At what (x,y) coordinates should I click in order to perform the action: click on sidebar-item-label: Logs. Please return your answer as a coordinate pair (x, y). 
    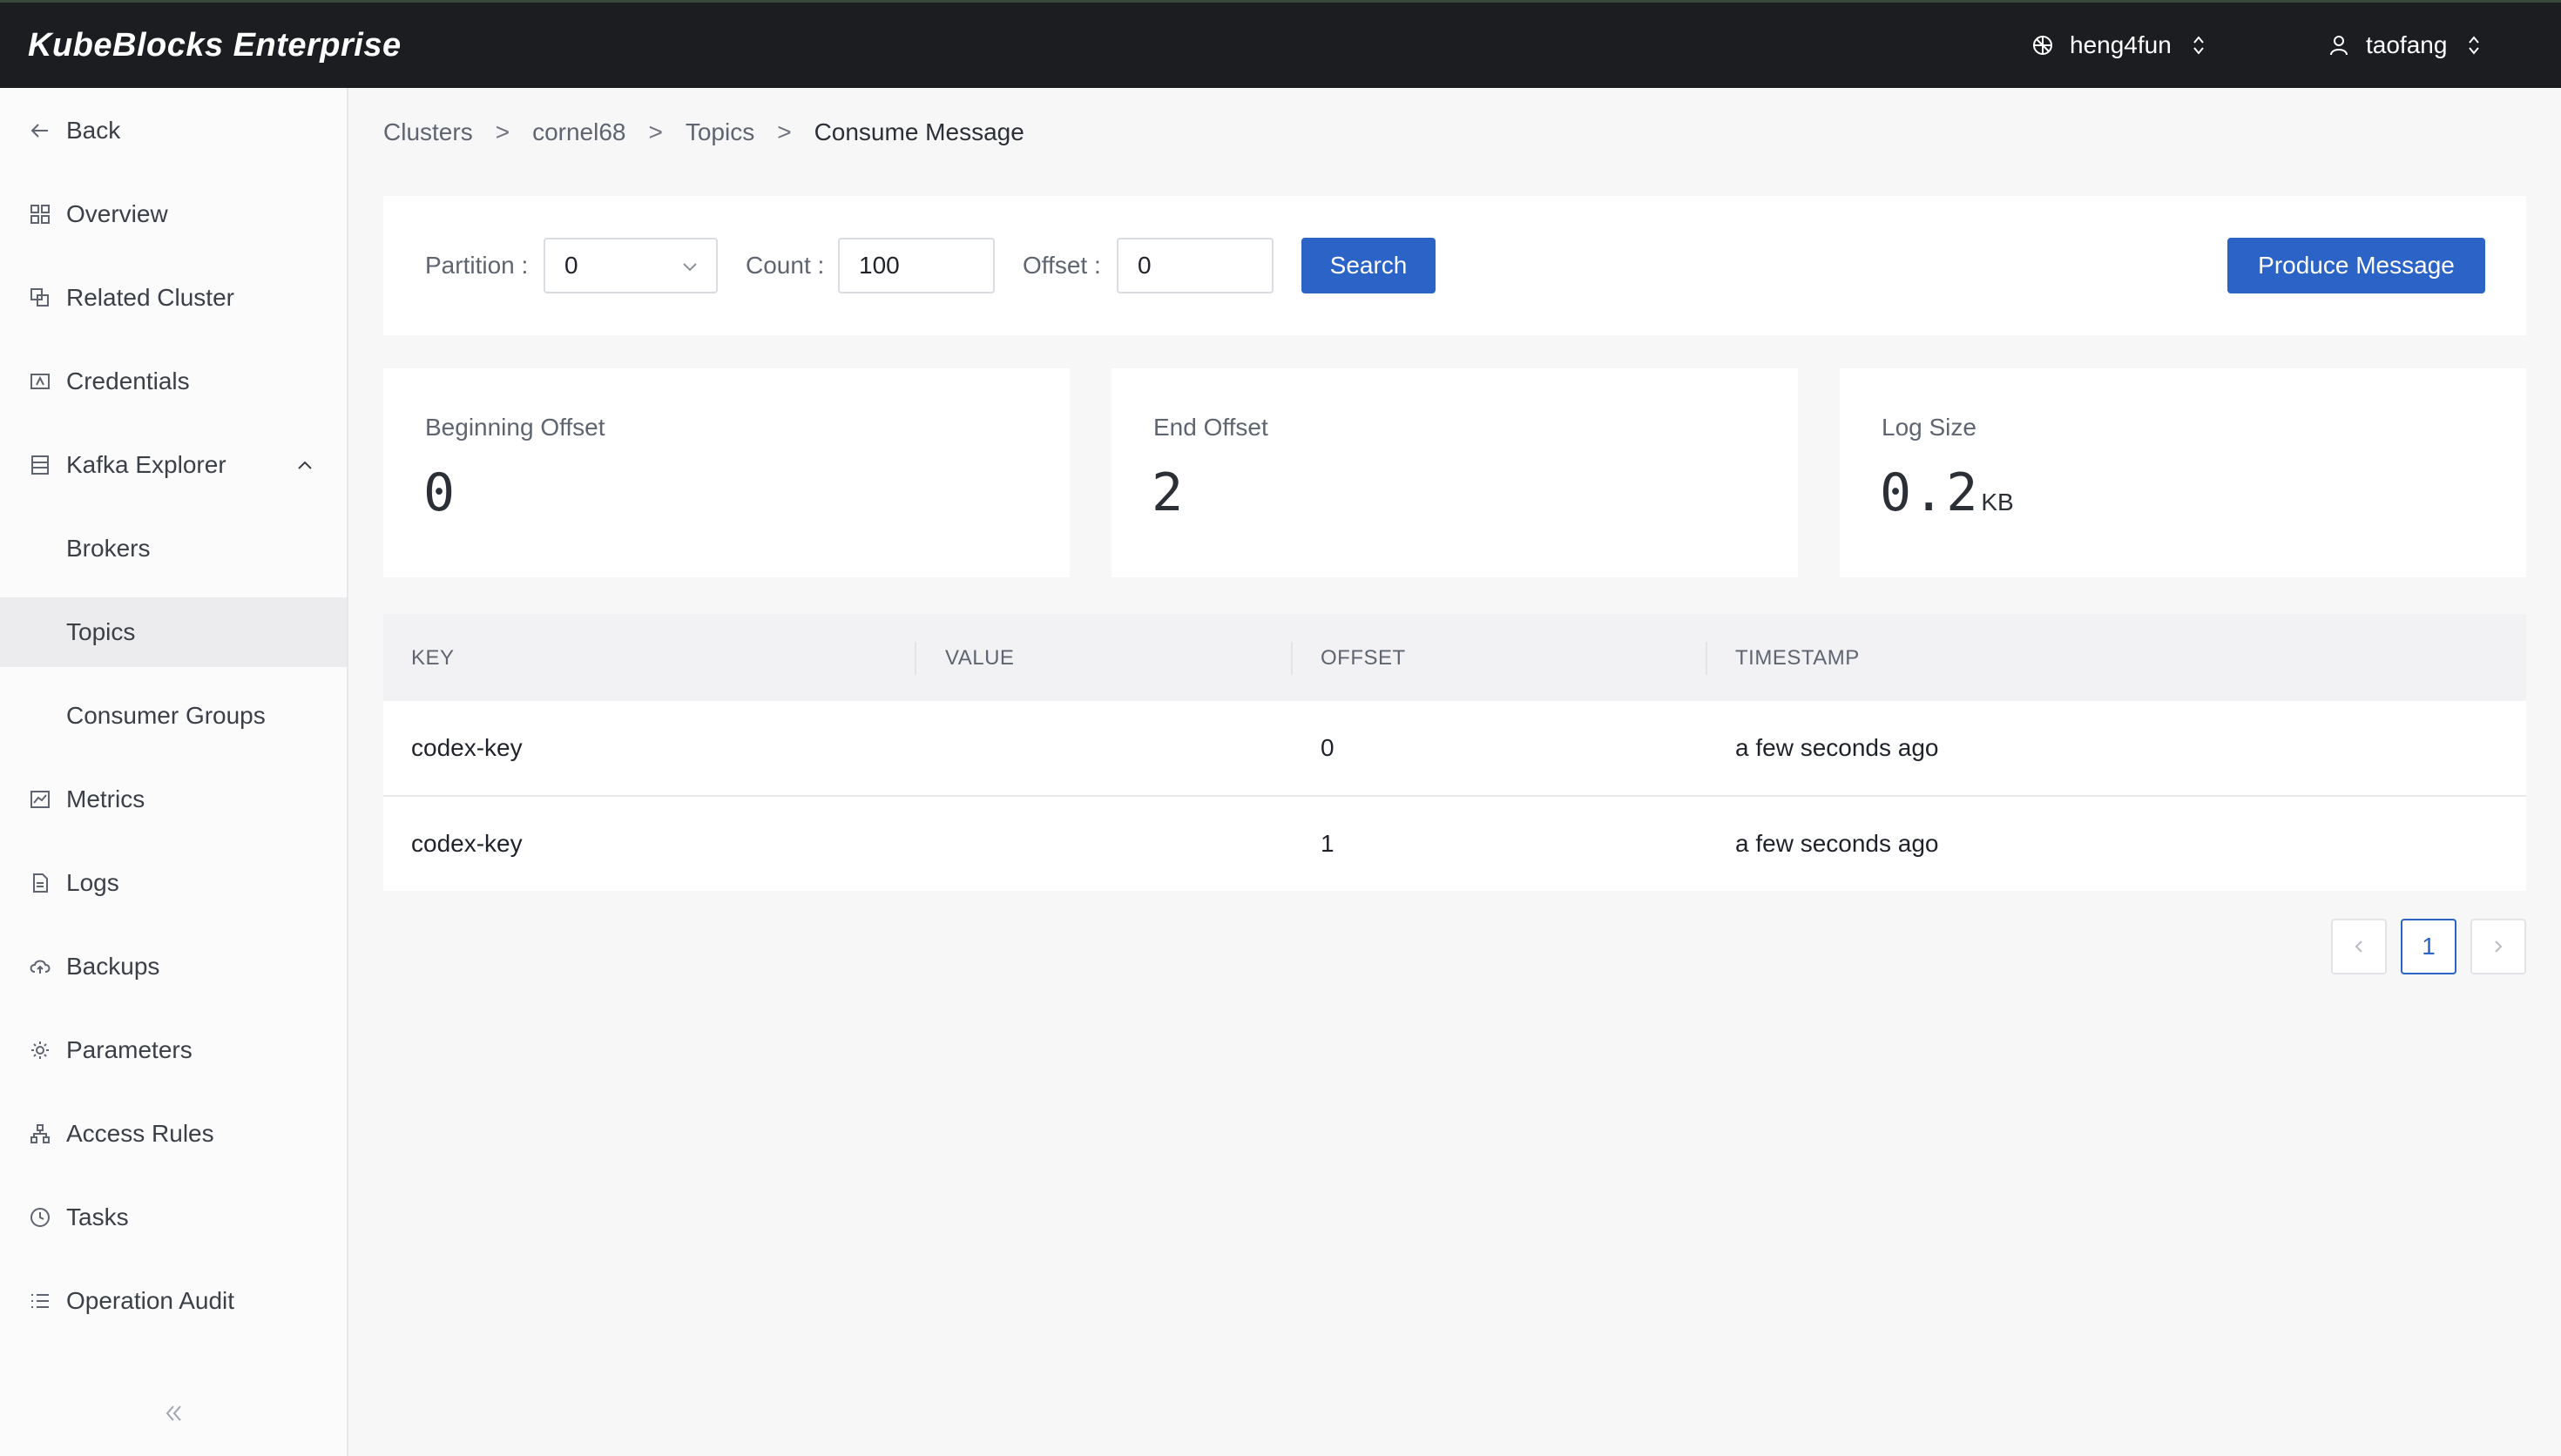
    Looking at the image, I should click on (92, 882).